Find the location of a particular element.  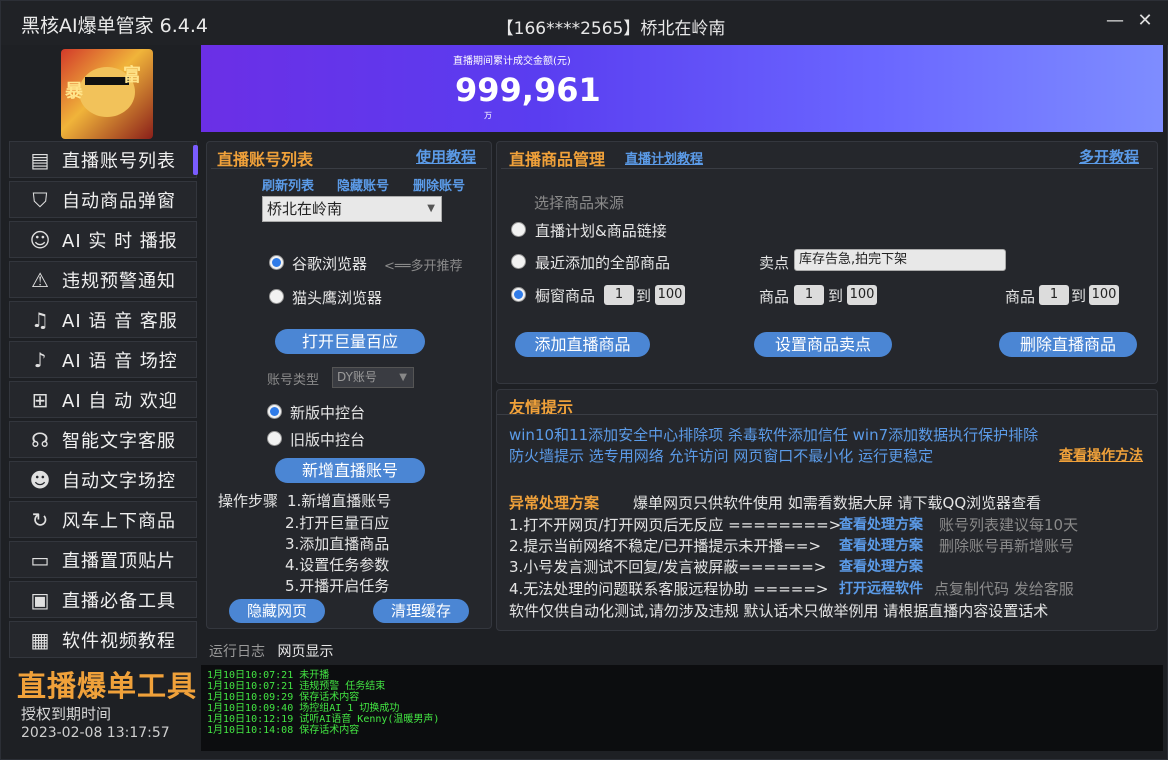

set-range-start-input: 1 is located at coordinates (809, 295).